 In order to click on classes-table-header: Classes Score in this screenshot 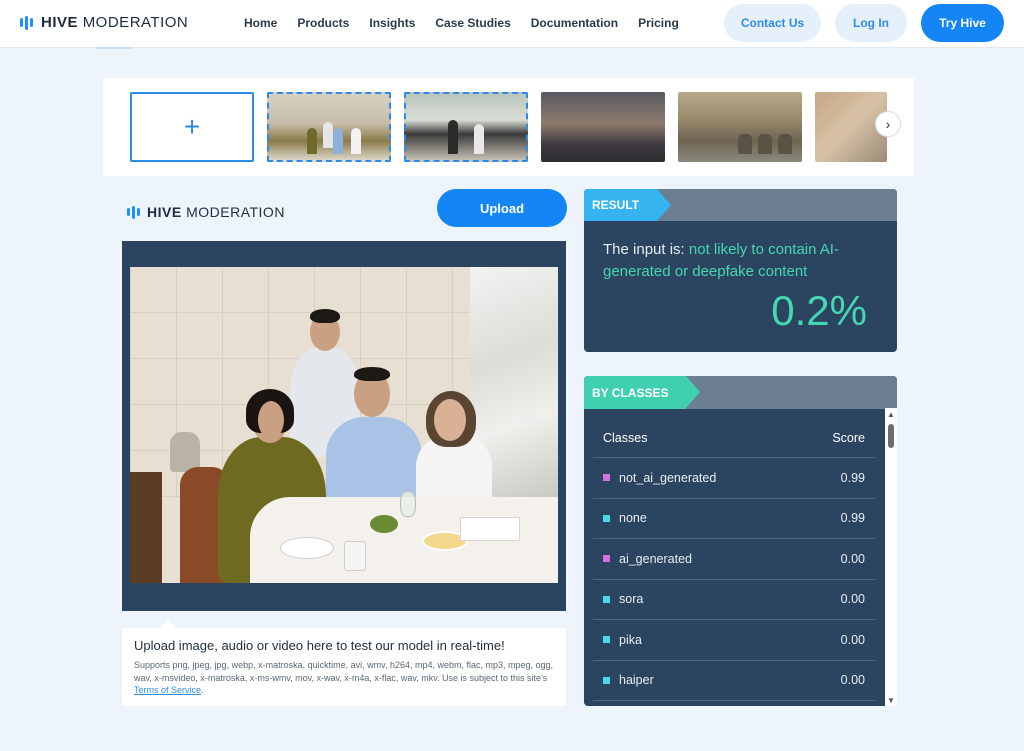, I will do `click(734, 438)`.